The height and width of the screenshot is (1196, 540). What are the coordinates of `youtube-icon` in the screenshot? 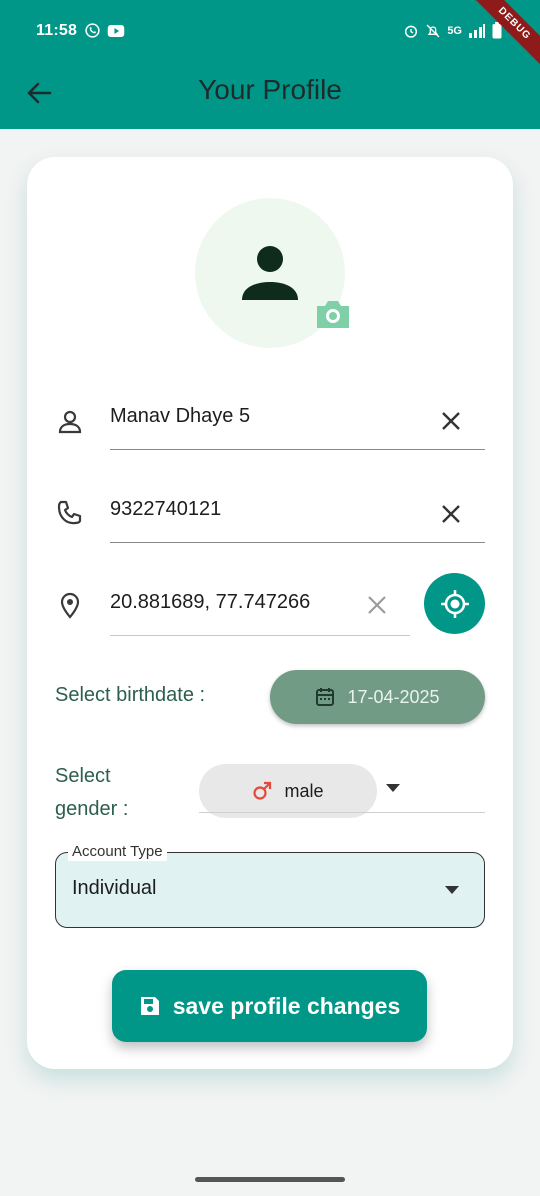 It's located at (116, 30).